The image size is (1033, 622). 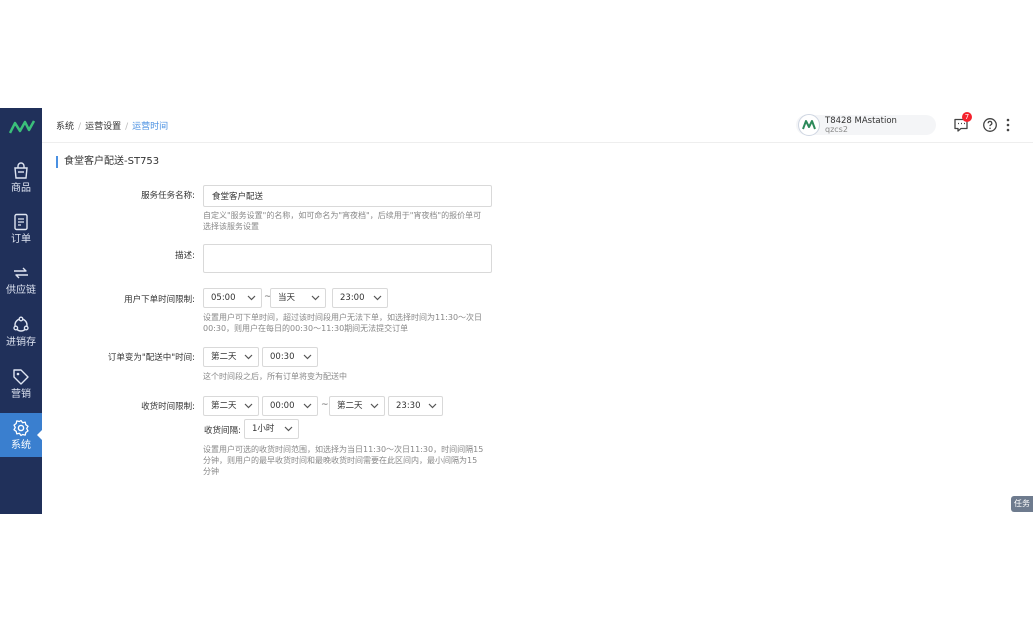 I want to click on delivery-status-day-select: 第二天, so click(x=231, y=357).